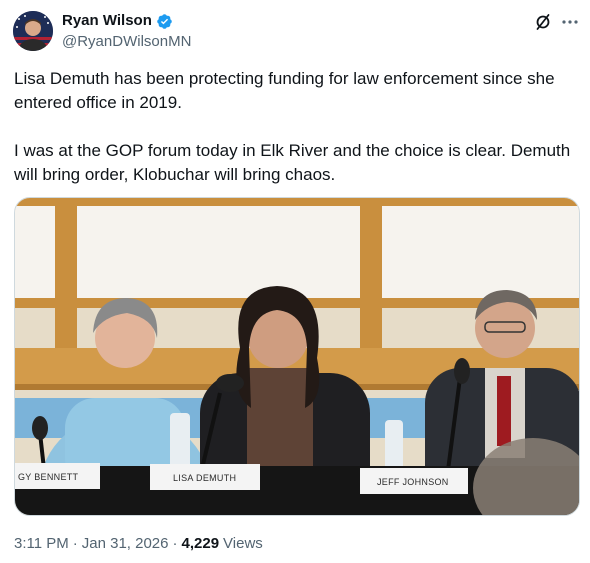 Image resolution: width=590 pixels, height=563 pixels. I want to click on author-name-row: Ryan Wilson, so click(117, 21).